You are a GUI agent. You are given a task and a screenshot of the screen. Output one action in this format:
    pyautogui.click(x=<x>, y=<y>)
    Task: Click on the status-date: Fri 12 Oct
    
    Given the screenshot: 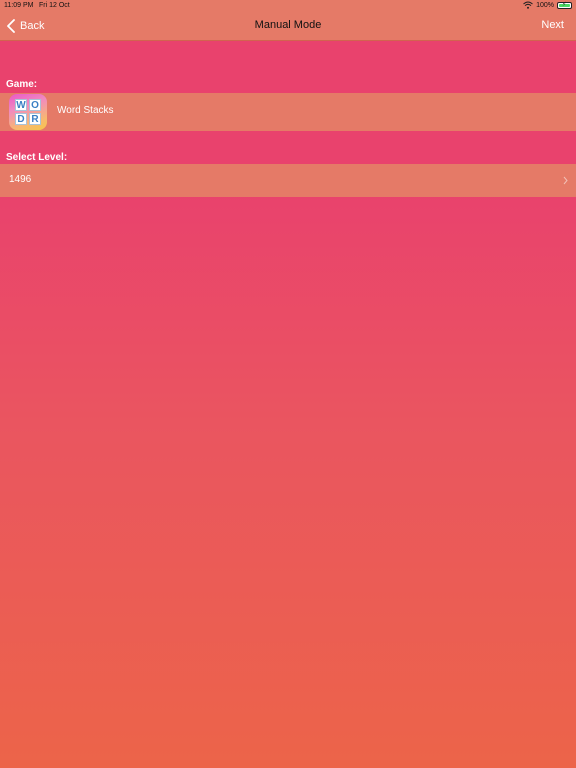 What is the action you would take?
    pyautogui.click(x=54, y=5)
    